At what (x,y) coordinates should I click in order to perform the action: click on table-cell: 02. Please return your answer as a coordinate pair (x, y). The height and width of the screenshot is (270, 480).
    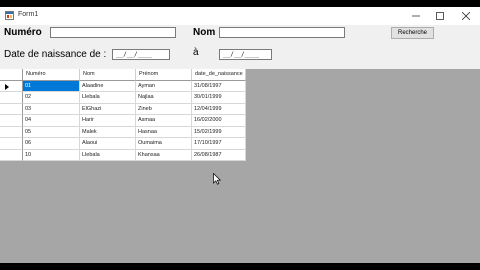
    Looking at the image, I should click on (51, 98).